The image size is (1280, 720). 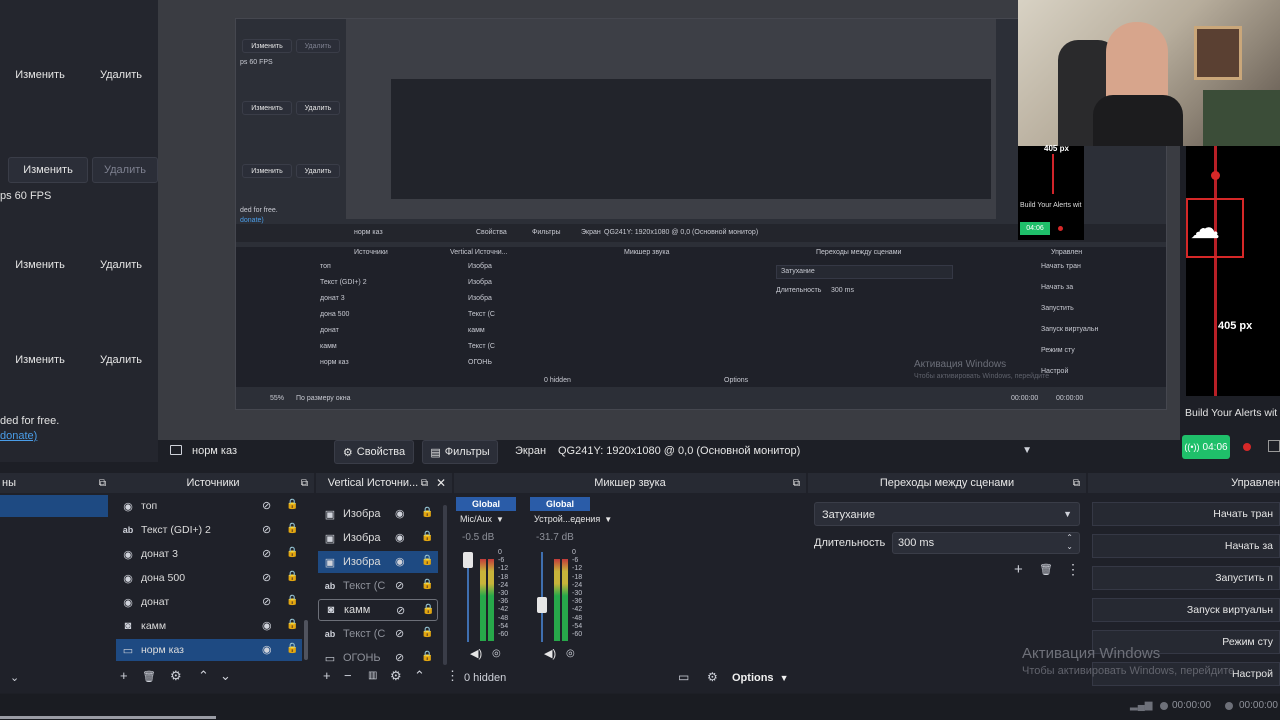 I want to click on mixer-settings-icon: ⚙, so click(x=712, y=677).